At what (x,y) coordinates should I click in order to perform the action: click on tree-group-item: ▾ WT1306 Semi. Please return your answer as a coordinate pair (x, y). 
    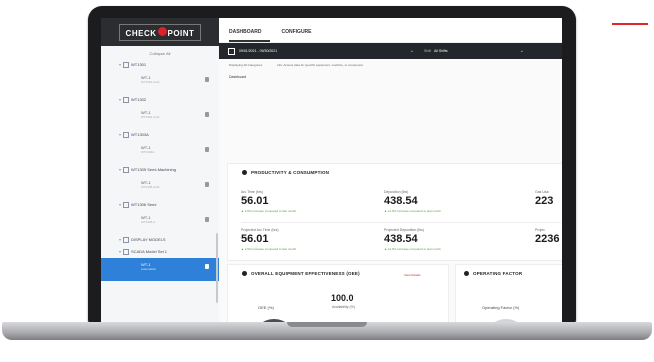
    Looking at the image, I should click on (160, 205).